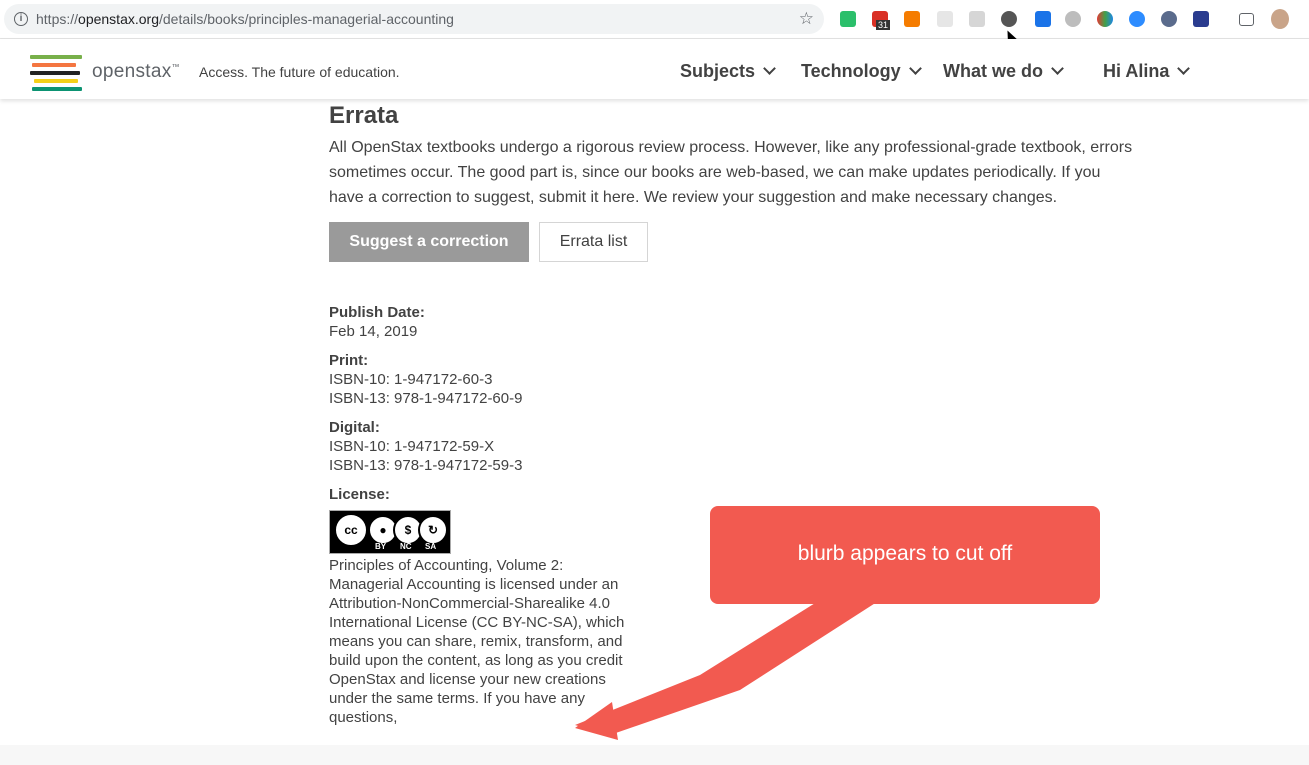 The image size is (1309, 765). Describe the element at coordinates (426, 465) in the screenshot. I see `digital-isbn13: ISBN-13: 978-1-947172-59-3` at that location.